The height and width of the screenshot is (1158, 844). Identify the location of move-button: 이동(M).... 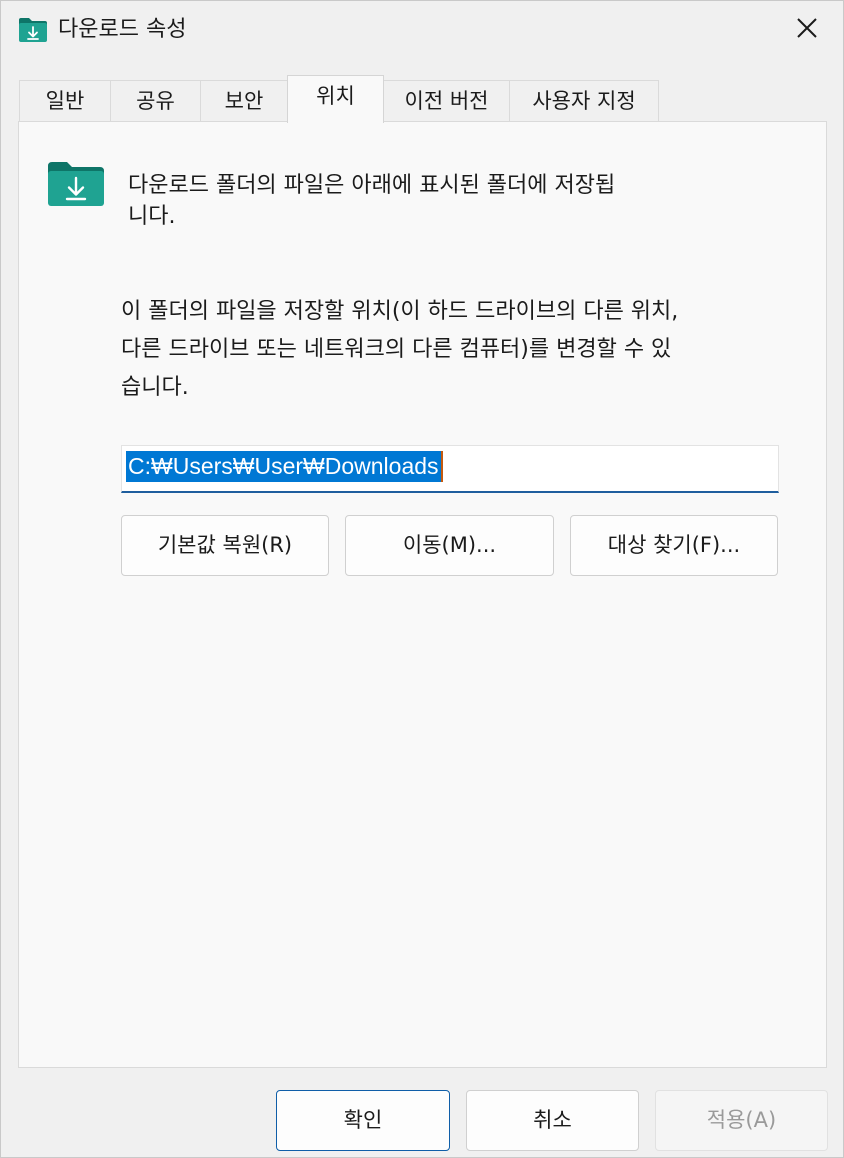
(449, 545).